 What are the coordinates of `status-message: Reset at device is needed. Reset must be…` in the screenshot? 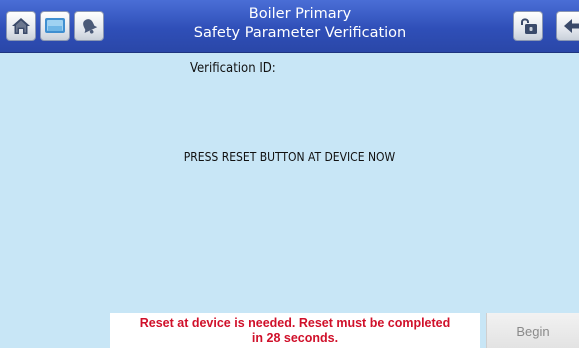 It's located at (295, 330).